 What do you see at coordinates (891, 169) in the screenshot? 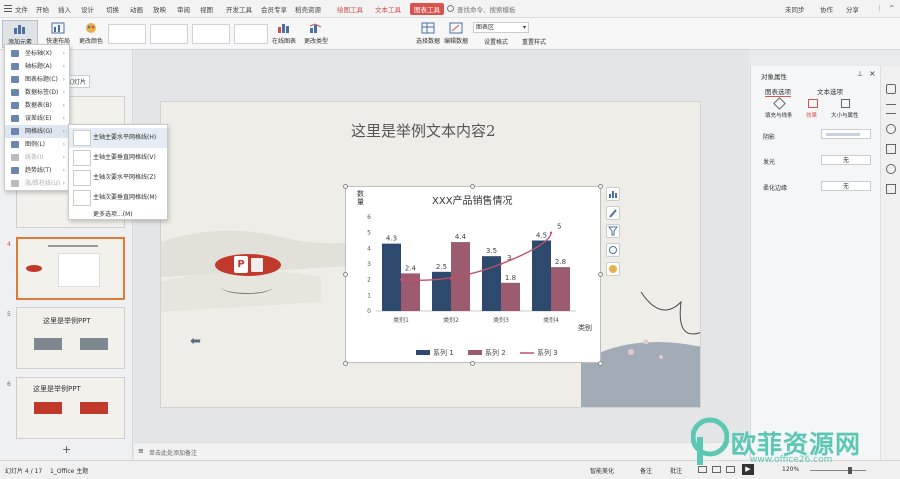
I see `help-icon` at bounding box center [891, 169].